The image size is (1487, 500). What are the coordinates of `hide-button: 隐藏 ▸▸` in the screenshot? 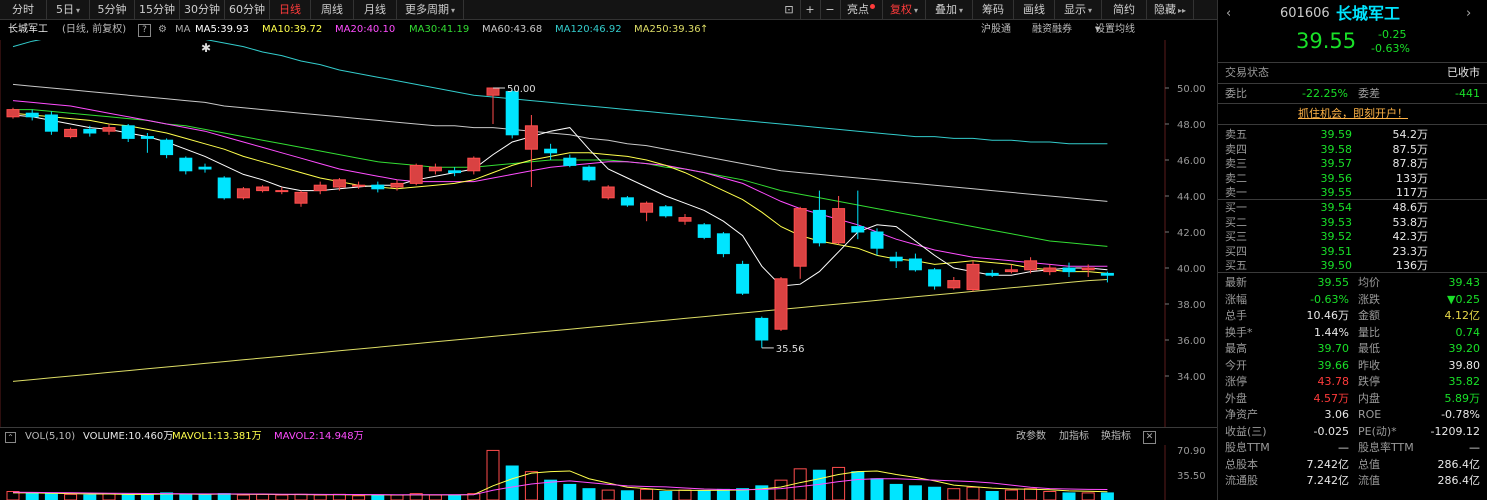 It's located at (1170, 9).